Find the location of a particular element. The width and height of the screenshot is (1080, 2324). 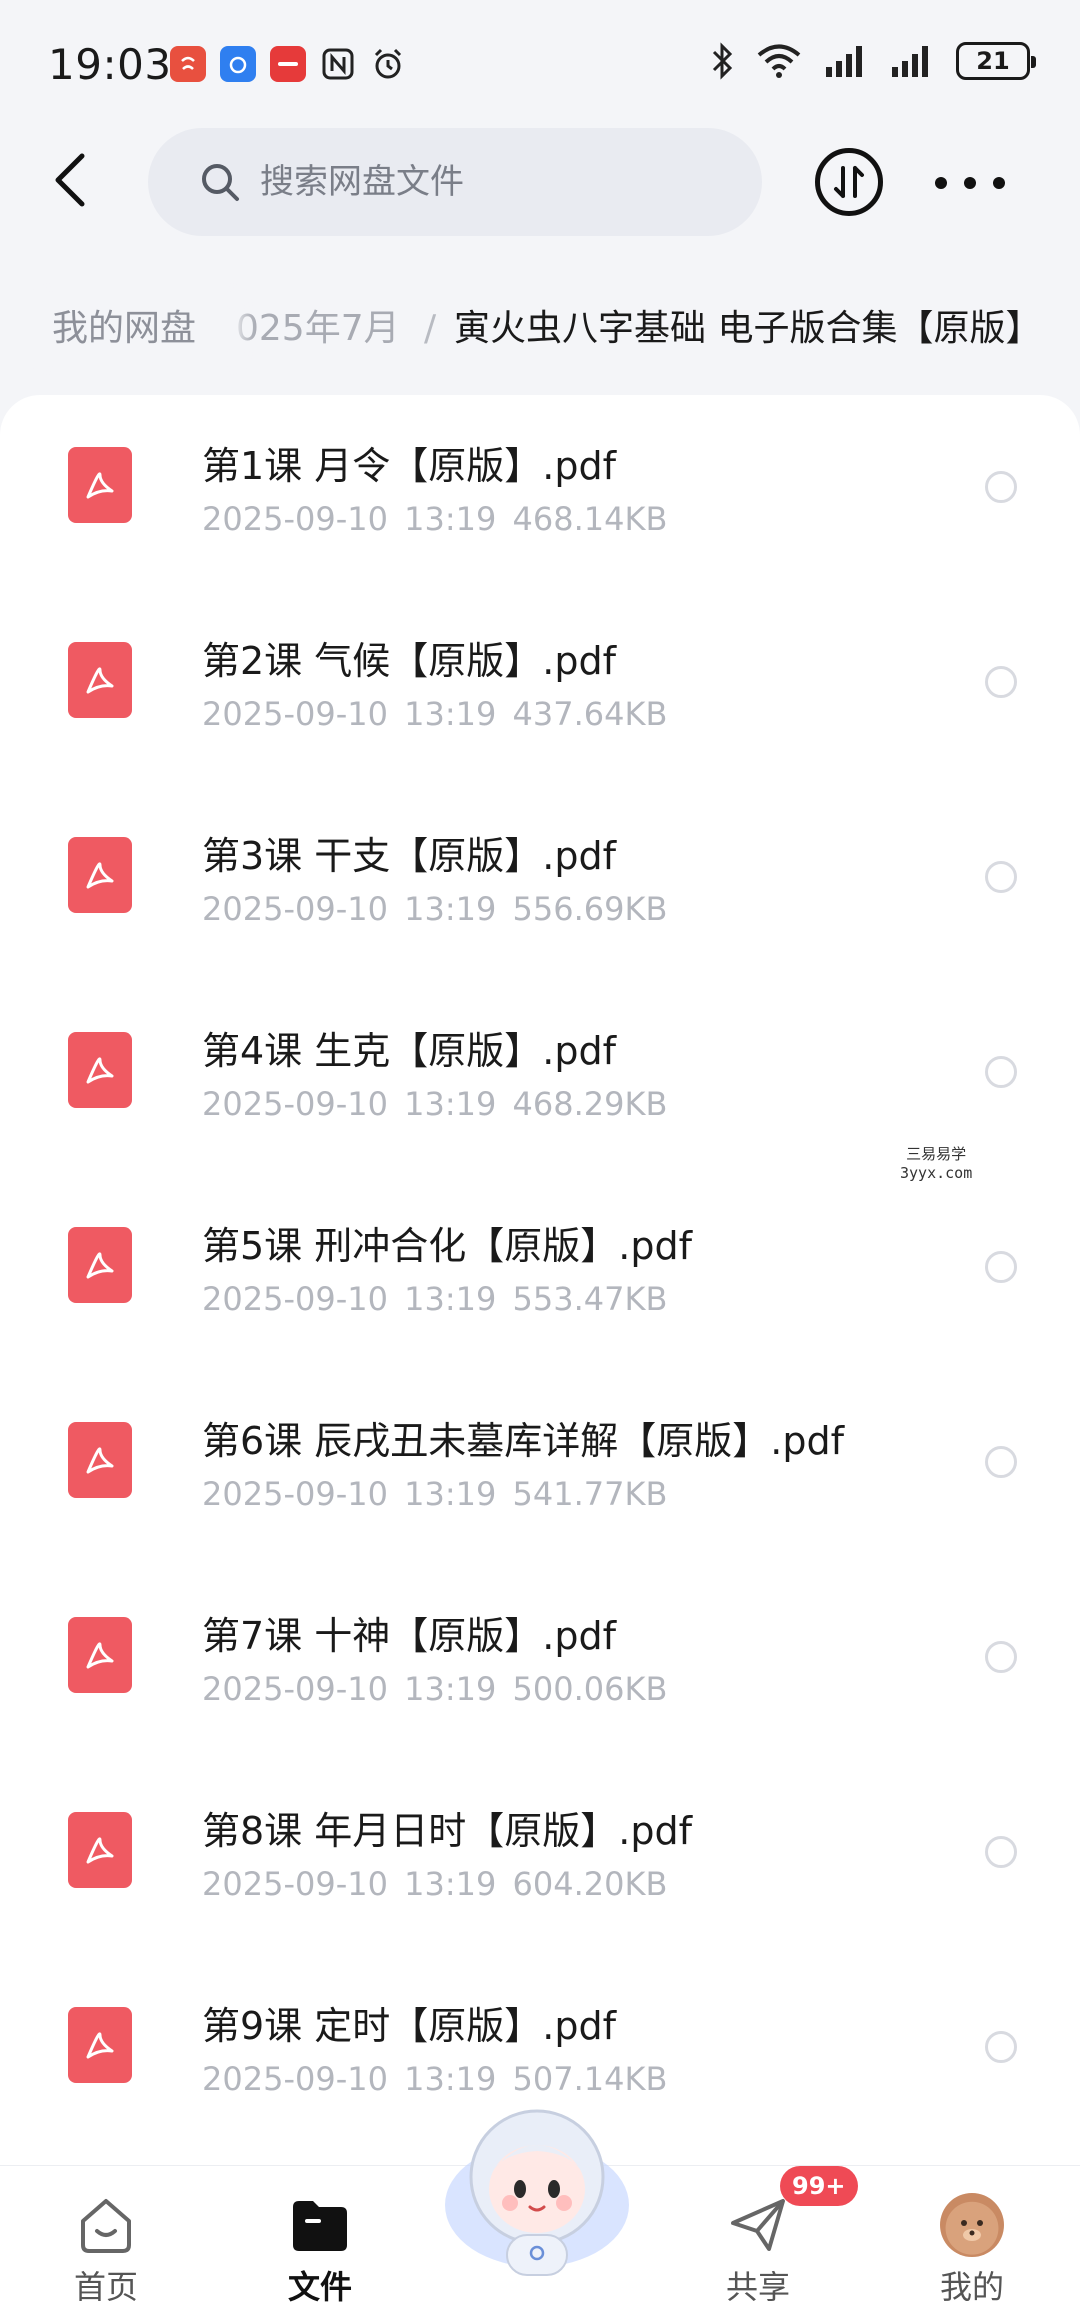

ai-assistant-mascot-button is located at coordinates (537, 2185).